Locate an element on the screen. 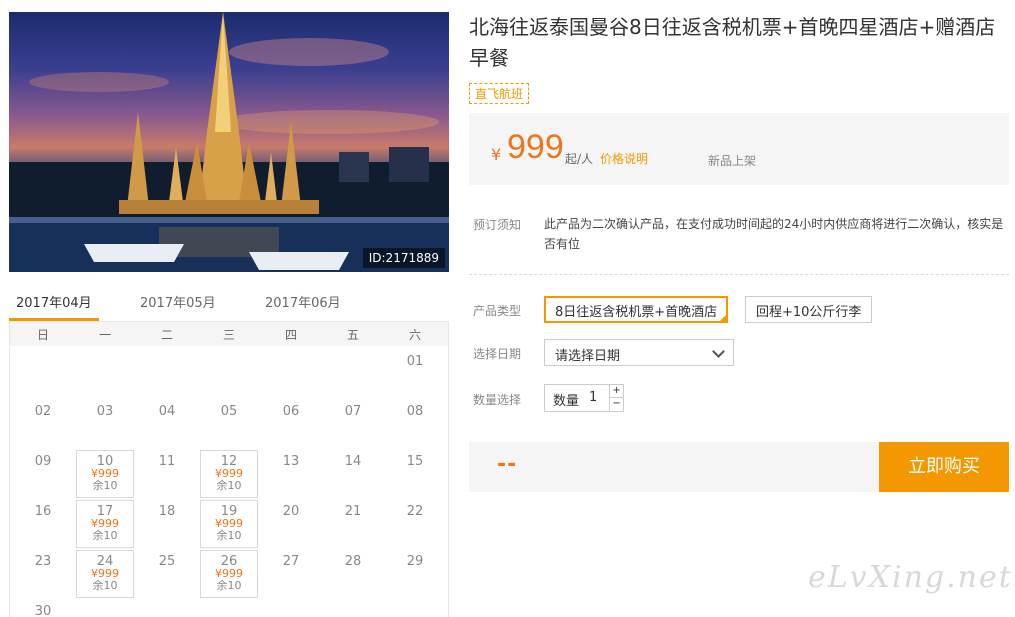  calendar-day: 22 is located at coordinates (415, 511).